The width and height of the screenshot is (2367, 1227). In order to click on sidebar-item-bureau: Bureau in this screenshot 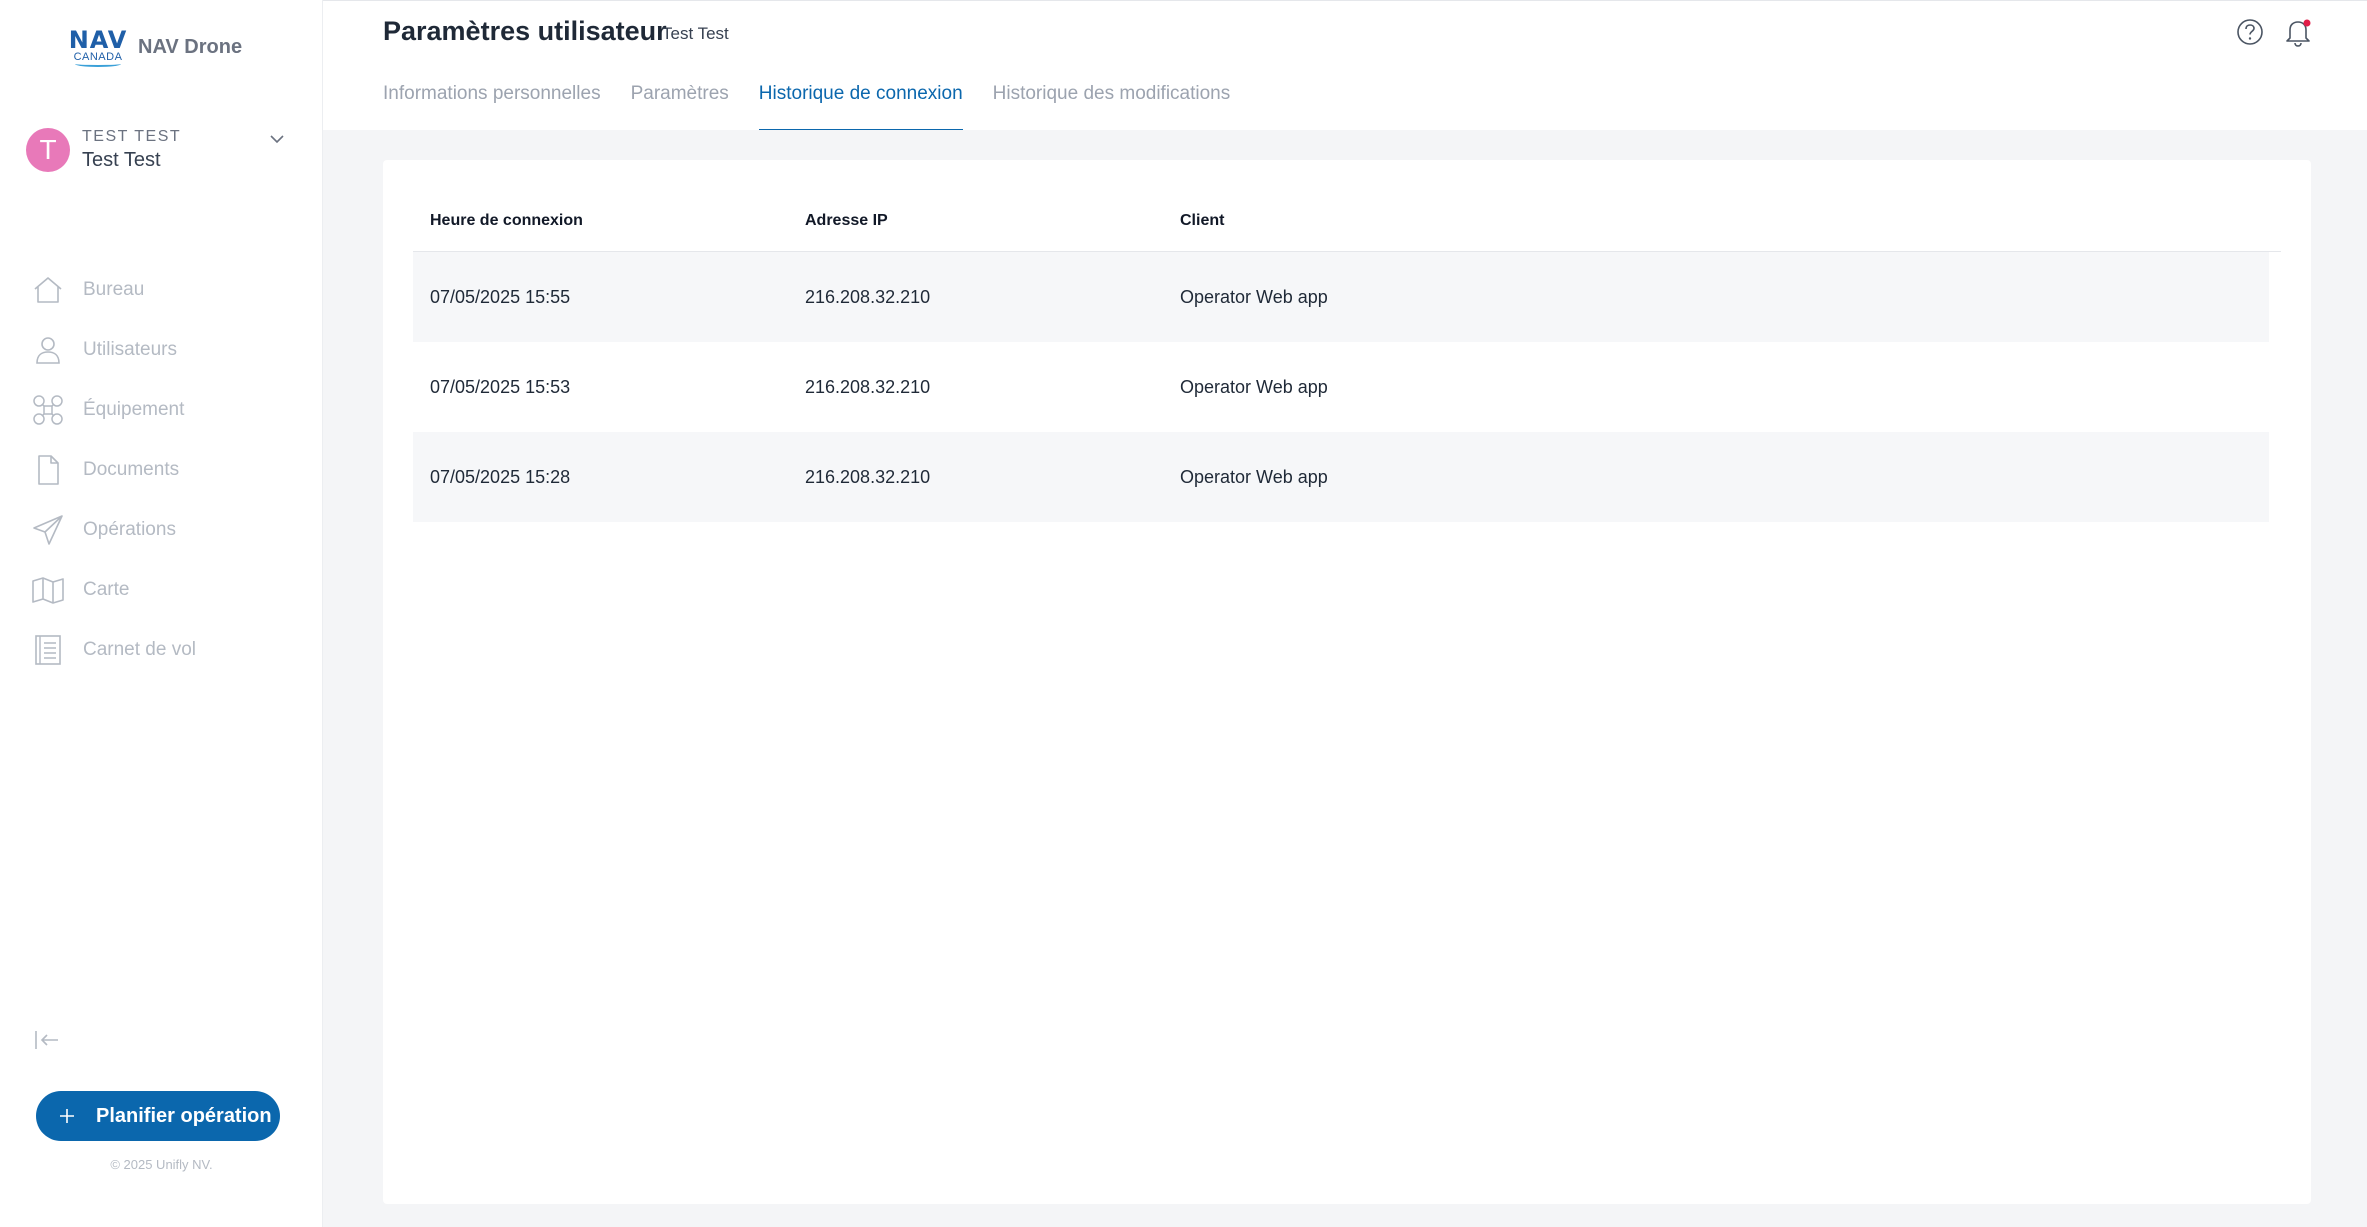, I will do `click(170, 290)`.